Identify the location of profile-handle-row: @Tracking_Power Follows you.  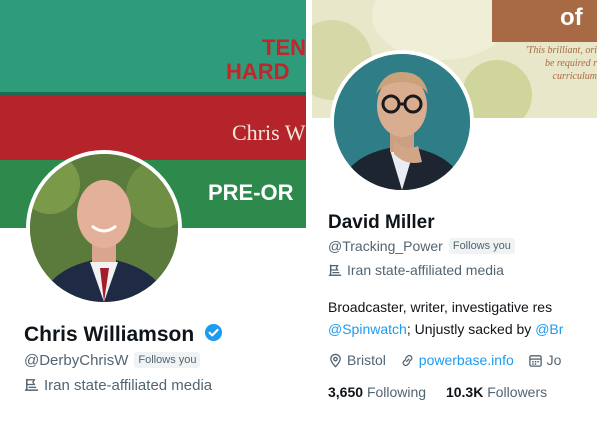
(421, 246).